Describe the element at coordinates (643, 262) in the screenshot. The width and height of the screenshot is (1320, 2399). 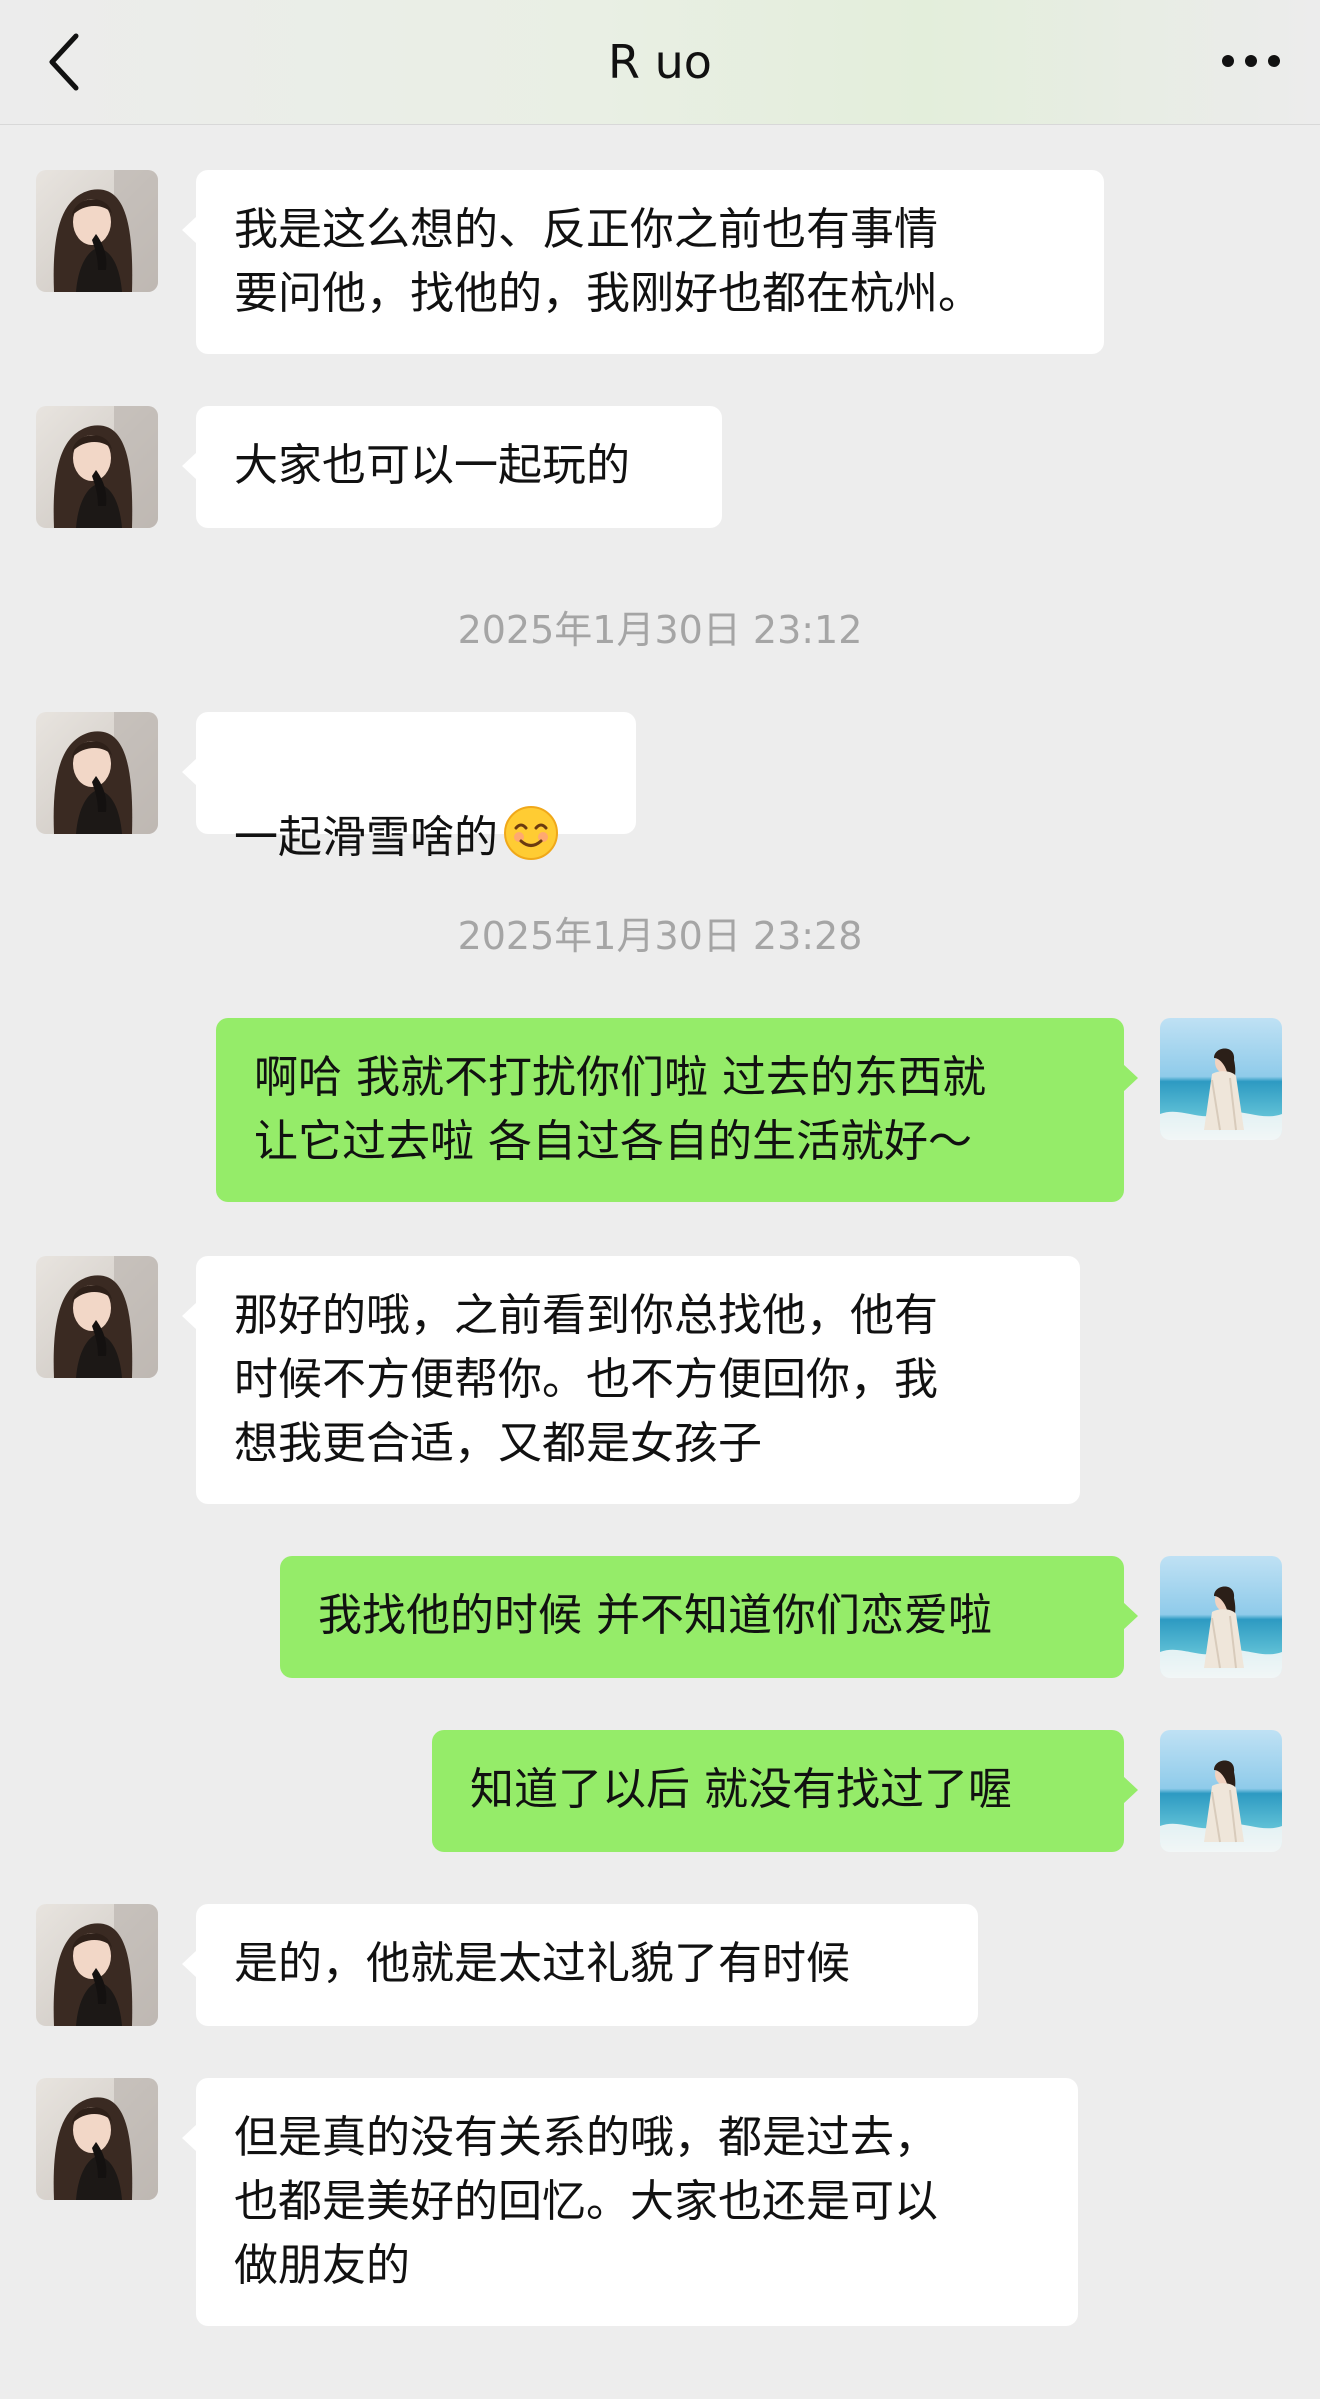
I see `incoming-message-bubble: 我是这么想的、反正你之前也有事情 要问他，找他的，我刚好也都在杭州。` at that location.